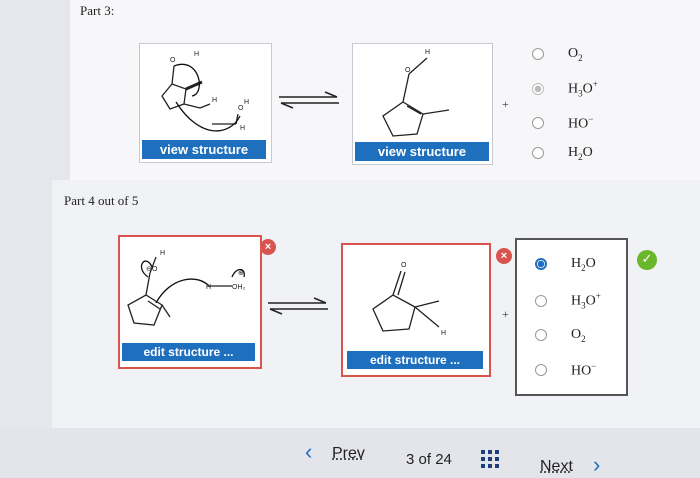 The width and height of the screenshot is (700, 478). I want to click on part3-product-structure: OH view structure, so click(422, 104).